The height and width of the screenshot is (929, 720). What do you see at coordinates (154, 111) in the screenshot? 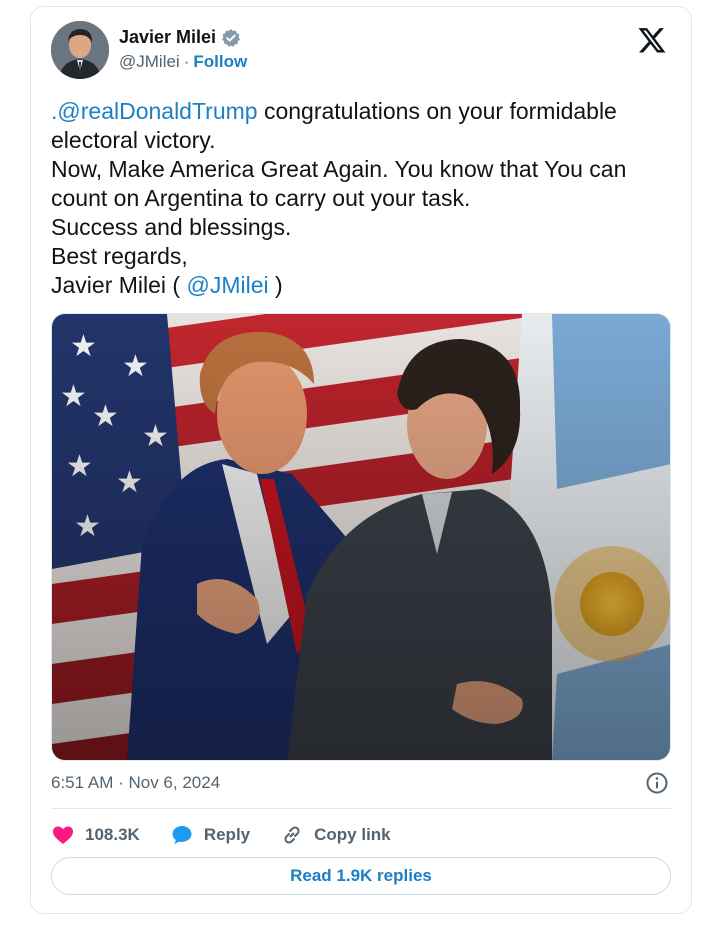
I see `mention-link: .@realDonaldTrump` at bounding box center [154, 111].